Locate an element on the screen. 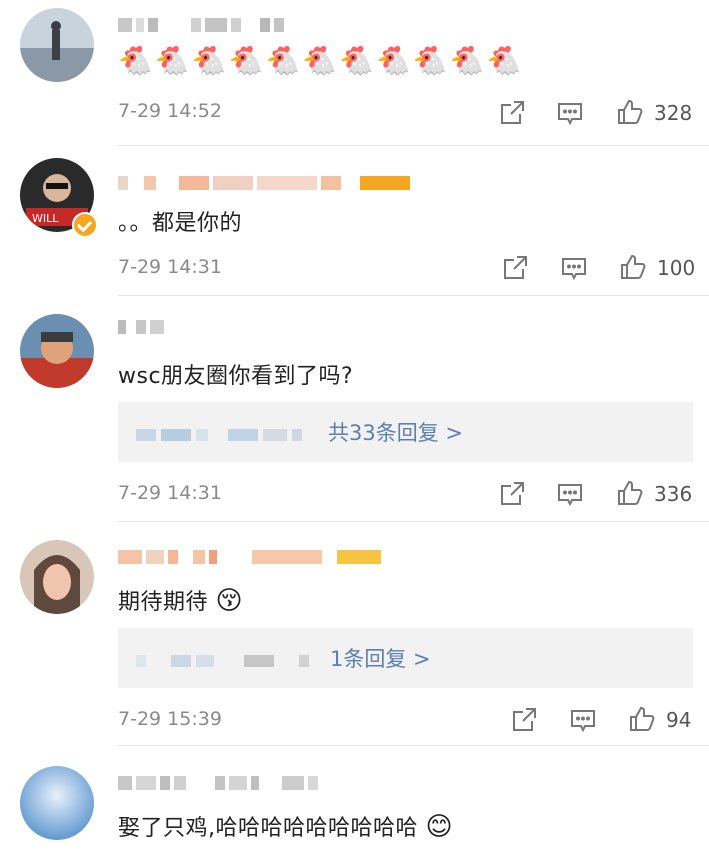 This screenshot has width=709, height=852. reply-preview: 1条回复 > is located at coordinates (405, 658).